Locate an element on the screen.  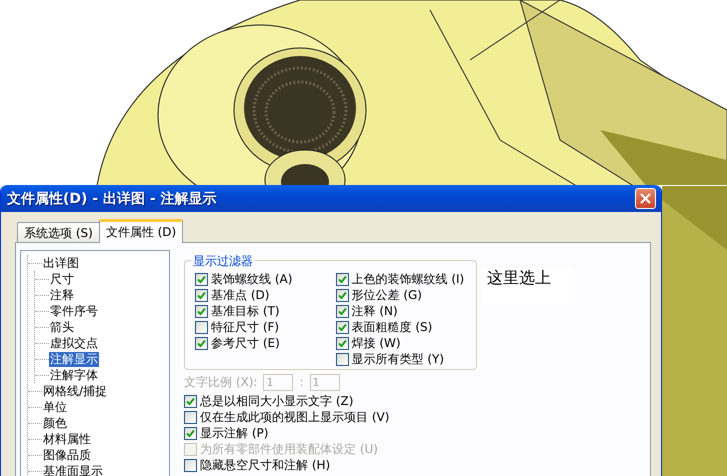
checkbox-option: 注释 (N) is located at coordinates (367, 311).